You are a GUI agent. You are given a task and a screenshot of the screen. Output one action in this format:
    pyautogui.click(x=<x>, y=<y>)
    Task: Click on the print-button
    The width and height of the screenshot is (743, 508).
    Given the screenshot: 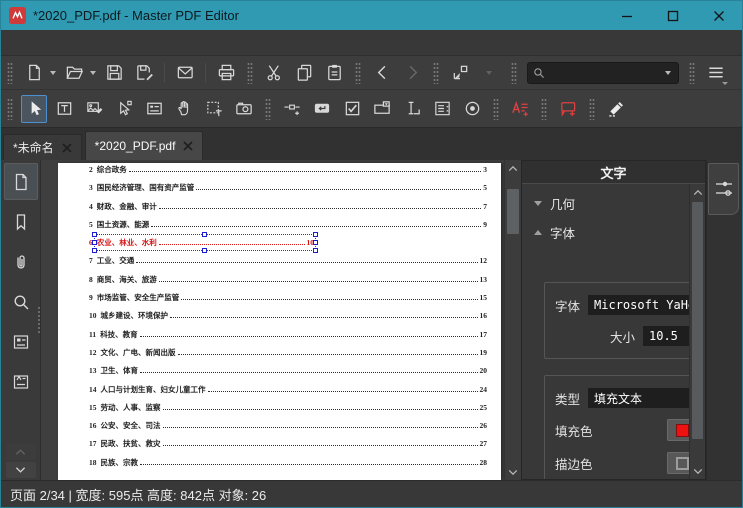 What is the action you would take?
    pyautogui.click(x=226, y=73)
    